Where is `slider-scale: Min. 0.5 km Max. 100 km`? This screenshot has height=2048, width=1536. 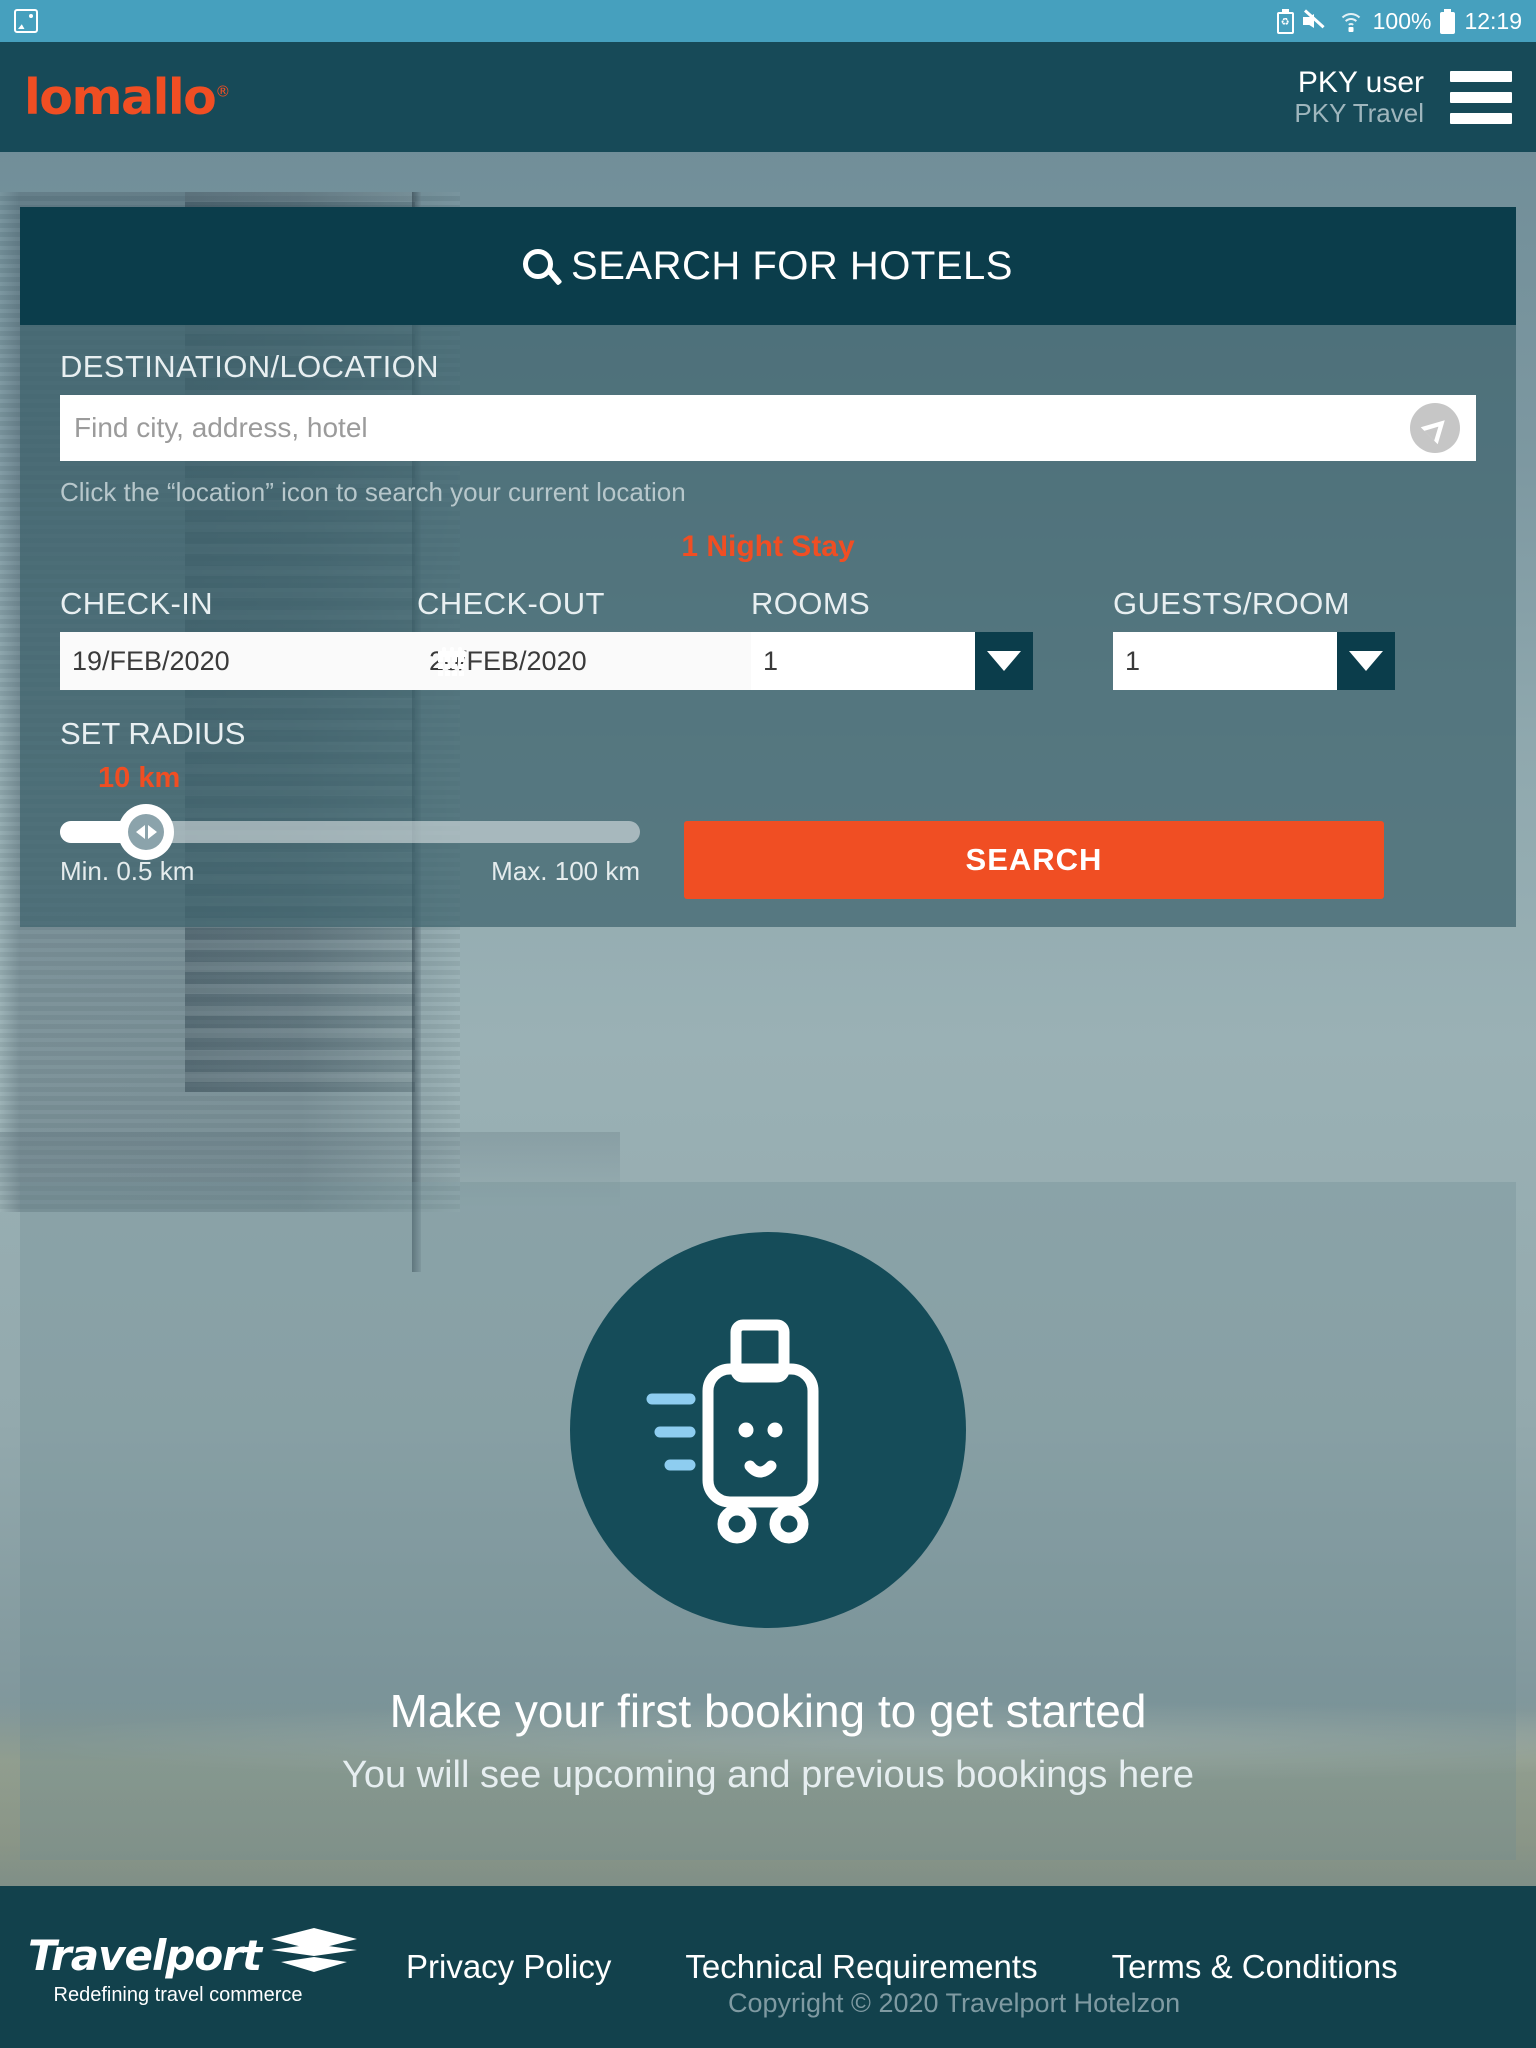 slider-scale: Min. 0.5 km Max. 100 km is located at coordinates (350, 871).